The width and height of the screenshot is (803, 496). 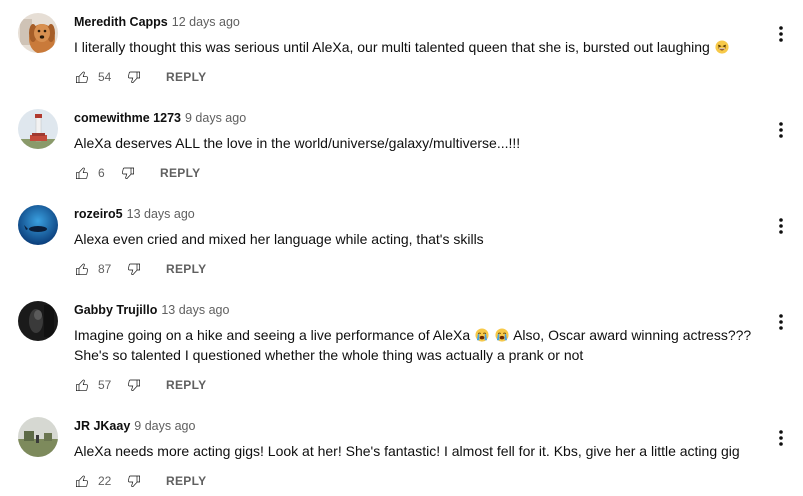 What do you see at coordinates (632, 335) in the screenshot?
I see `comment-text-part: Also, Oscar award winning actress???` at bounding box center [632, 335].